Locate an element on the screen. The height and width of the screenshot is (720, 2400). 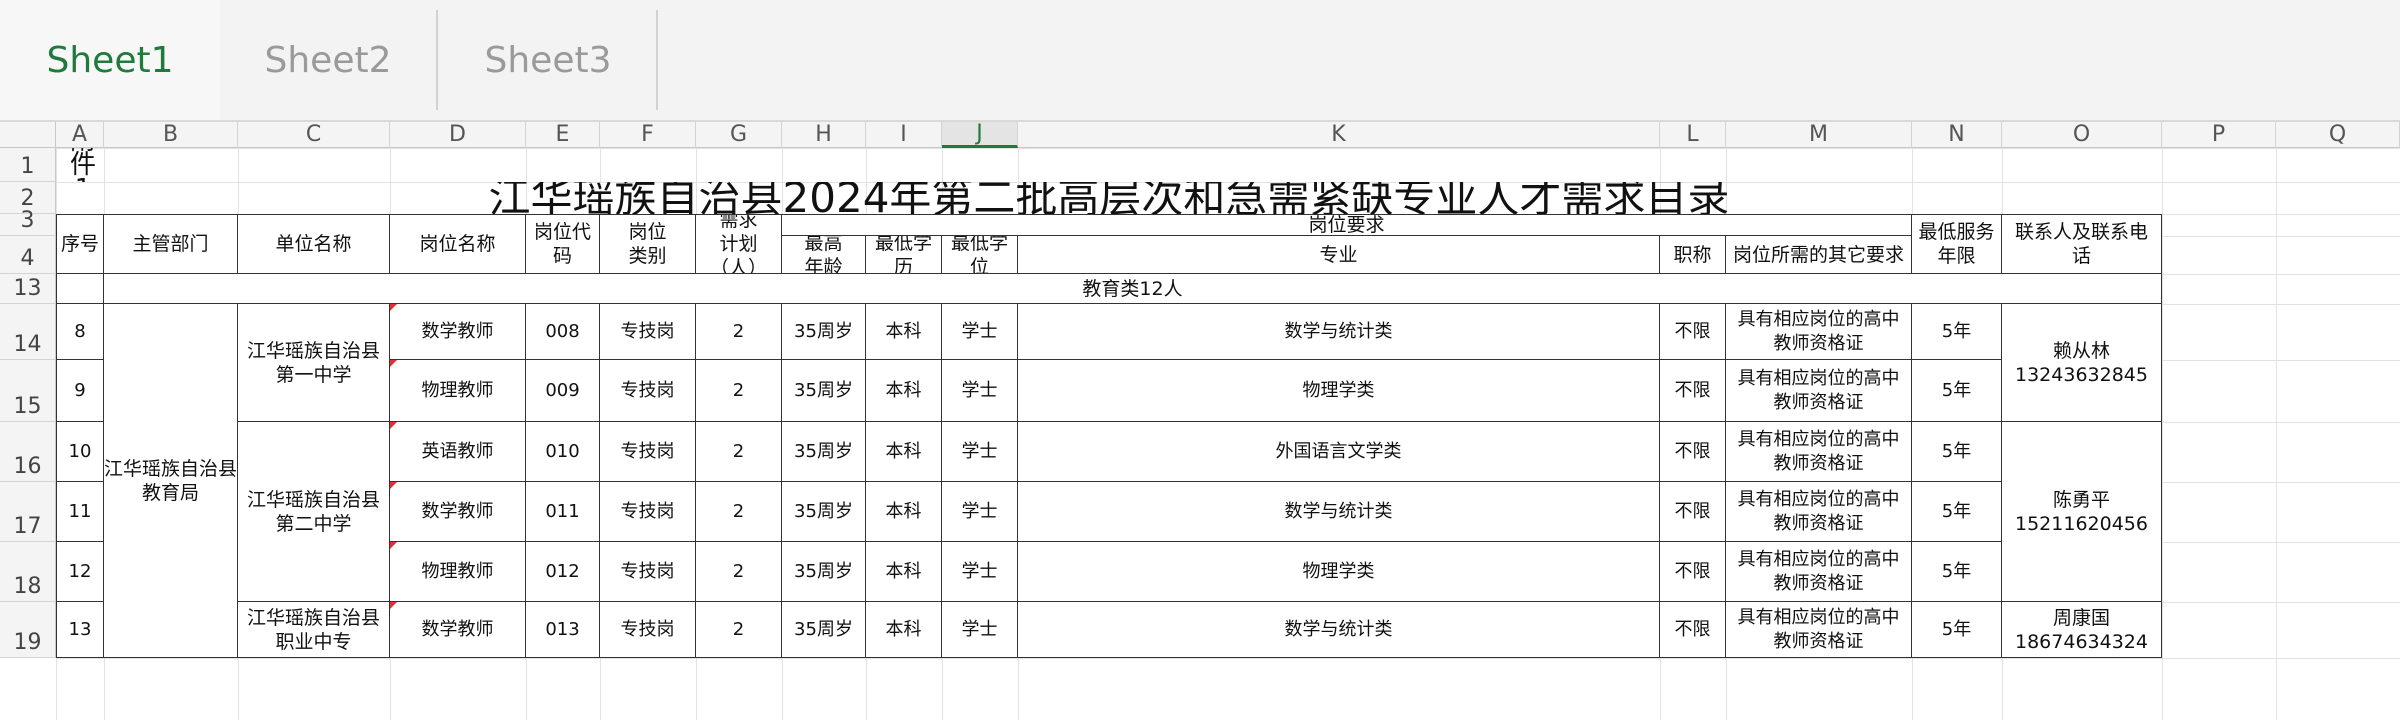
header-service: 最低服务 年限 is located at coordinates (1957, 244).